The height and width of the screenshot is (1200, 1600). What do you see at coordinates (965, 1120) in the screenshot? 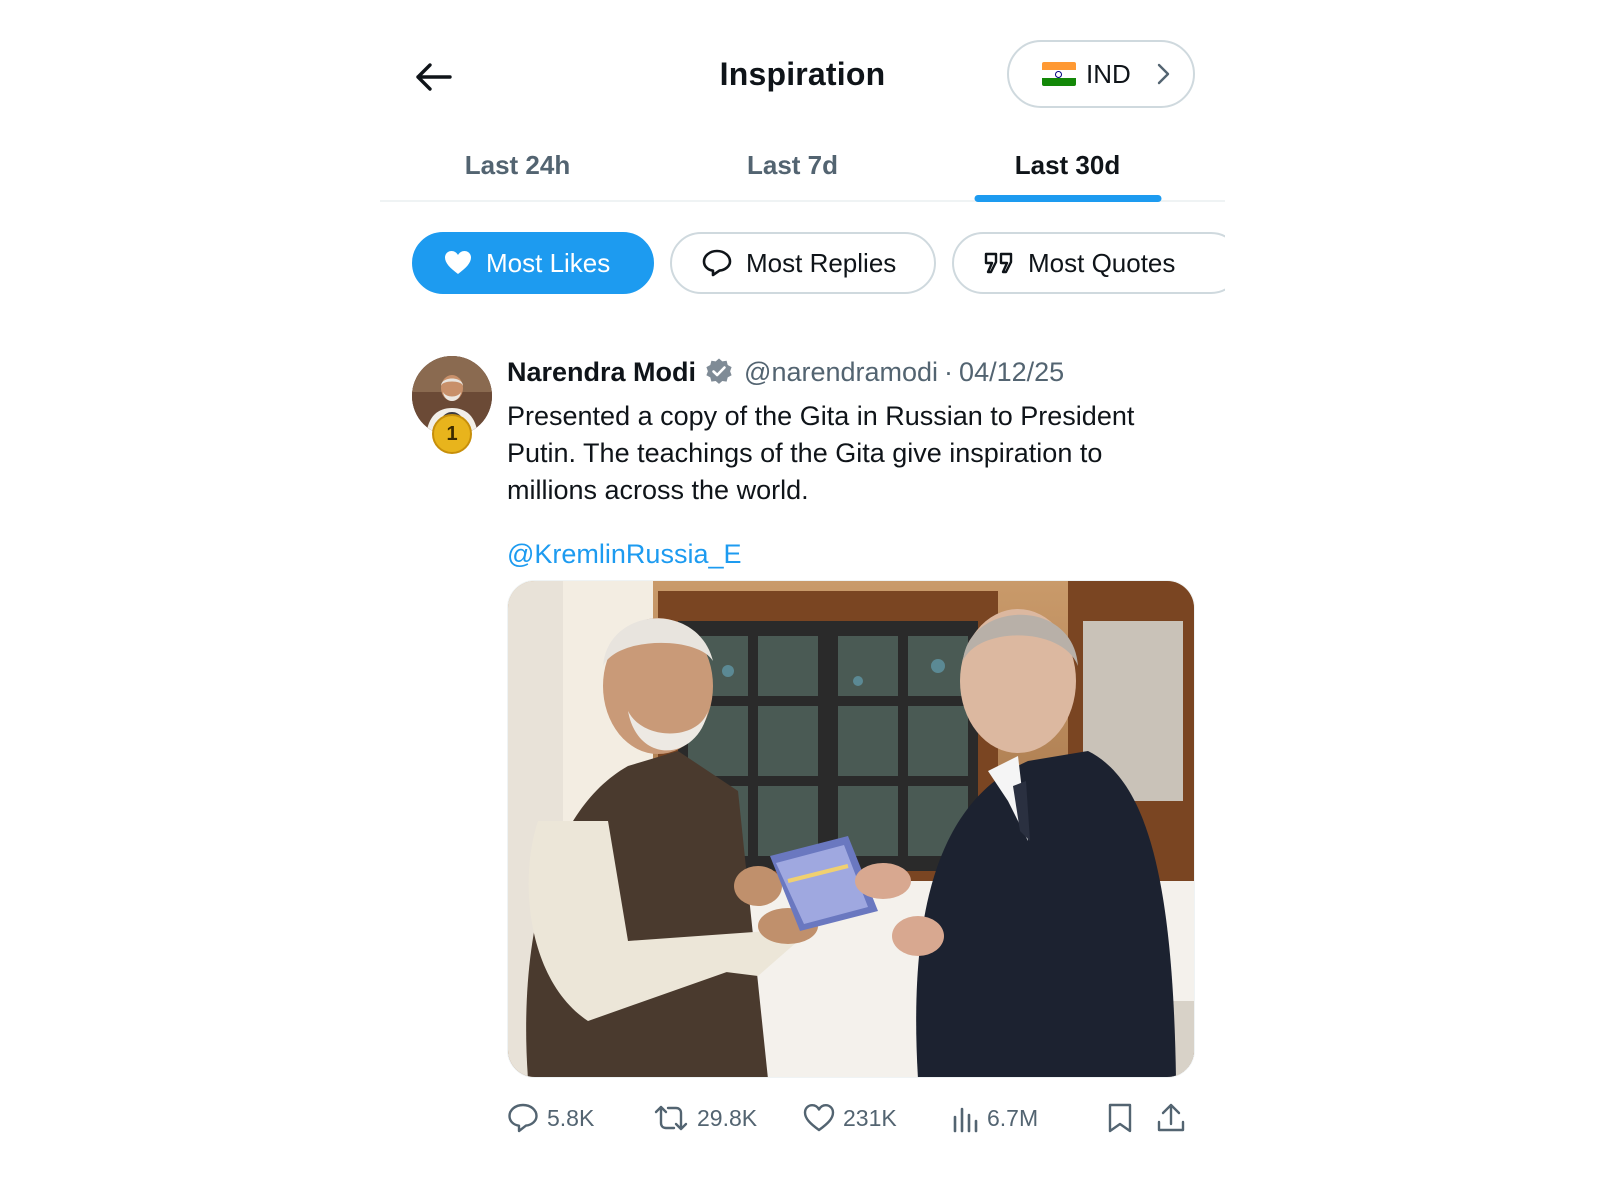
I see `views-chart-icon` at bounding box center [965, 1120].